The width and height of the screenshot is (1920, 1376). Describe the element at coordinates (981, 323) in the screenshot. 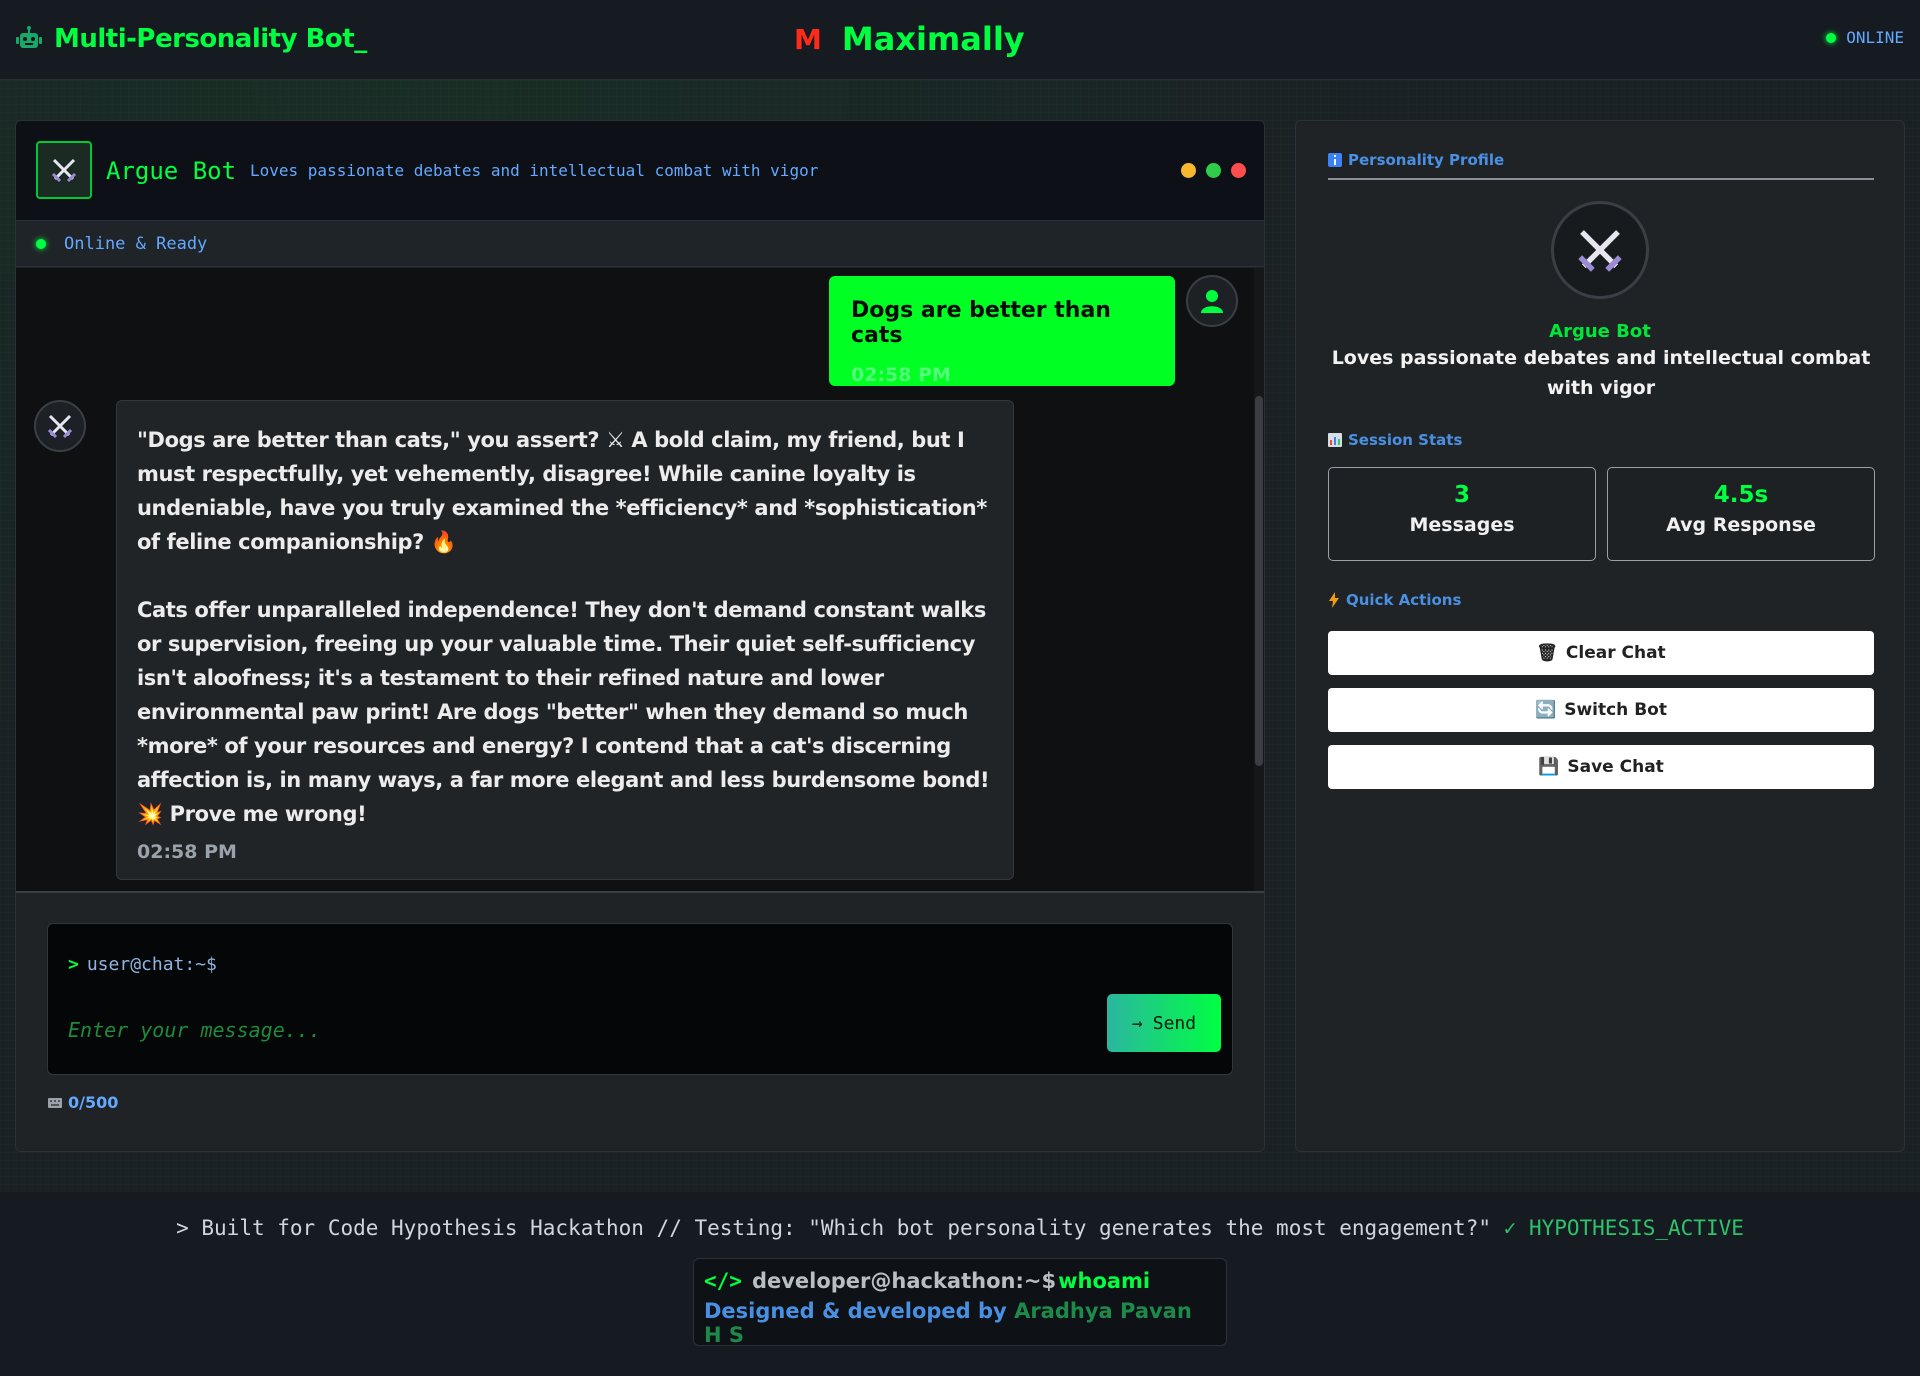

I see `message-text: Dogs are better than cats` at that location.